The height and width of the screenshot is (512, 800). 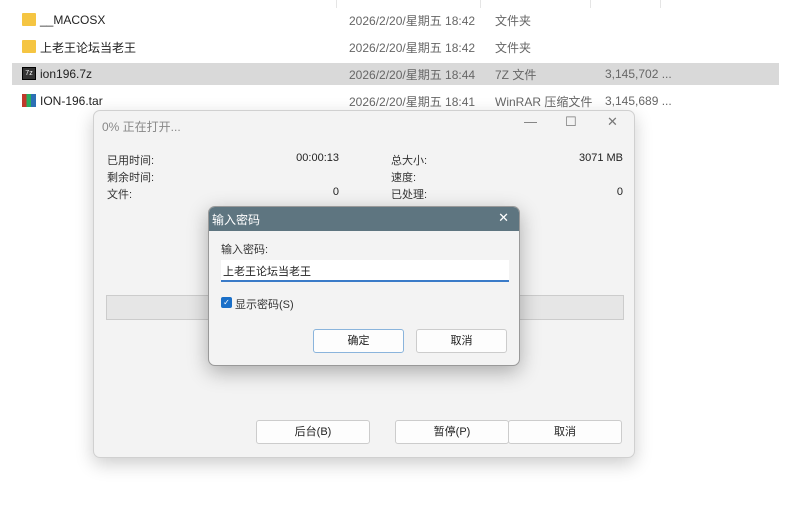 I want to click on file-type: WinRAR 压缩文件, so click(x=544, y=101).